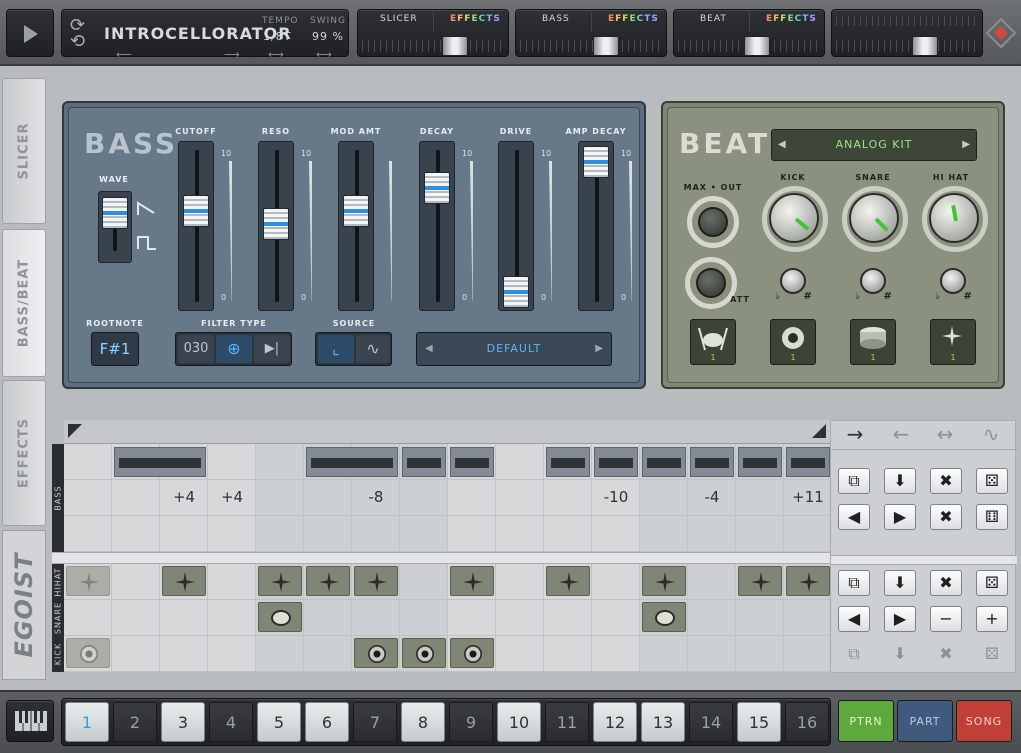 Image resolution: width=1021 pixels, height=753 pixels. I want to click on mixer-left-label: BASS, so click(556, 19).